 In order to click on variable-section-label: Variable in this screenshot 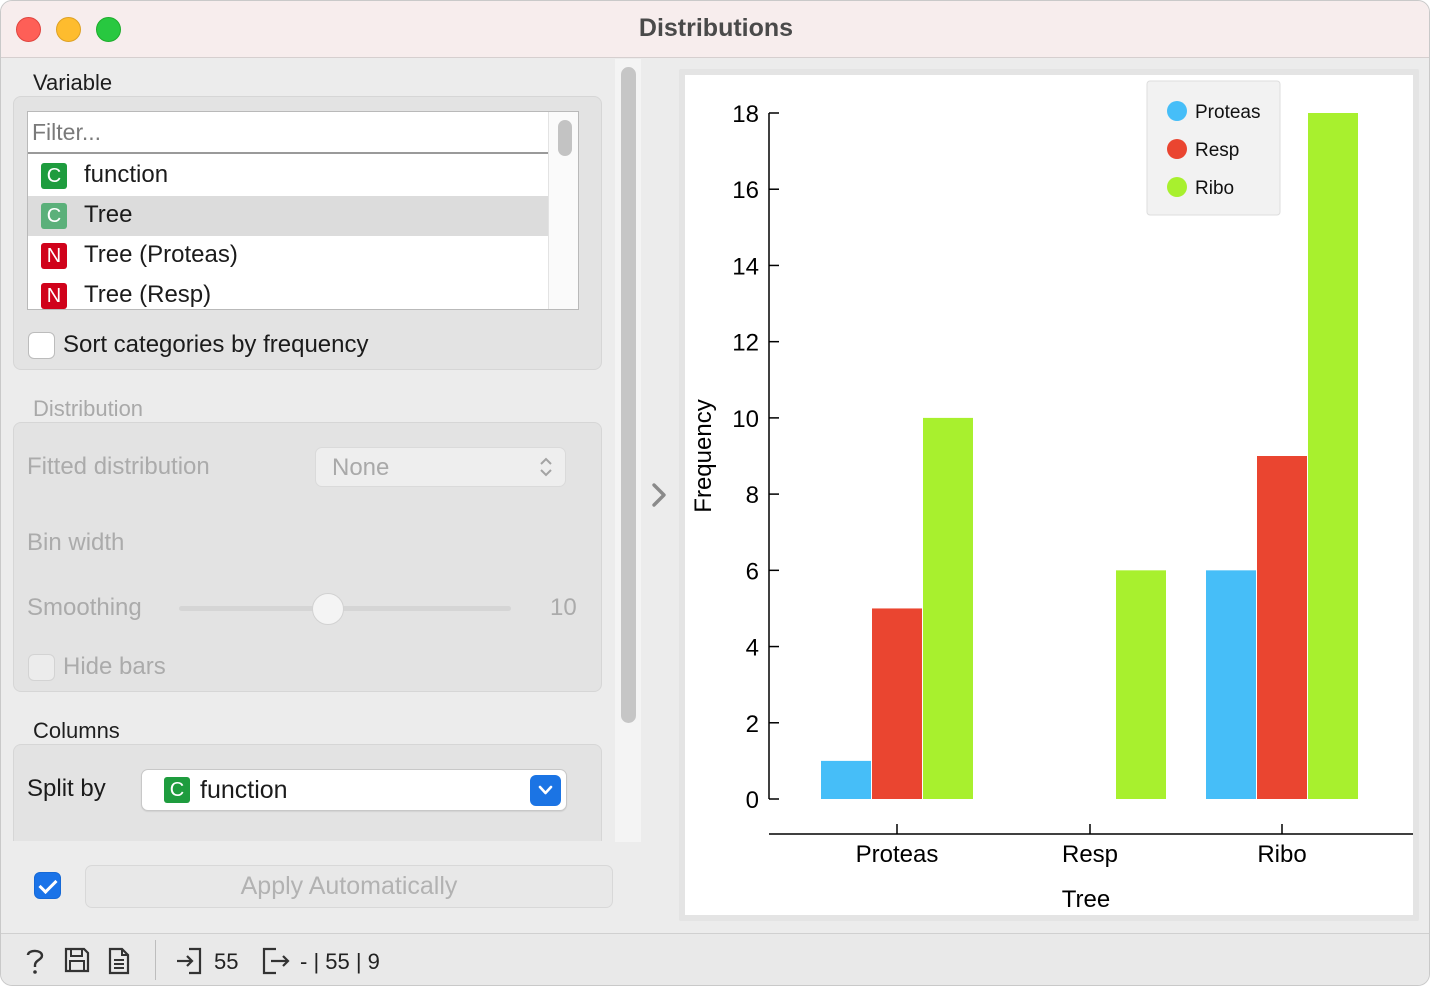, I will do `click(73, 82)`.